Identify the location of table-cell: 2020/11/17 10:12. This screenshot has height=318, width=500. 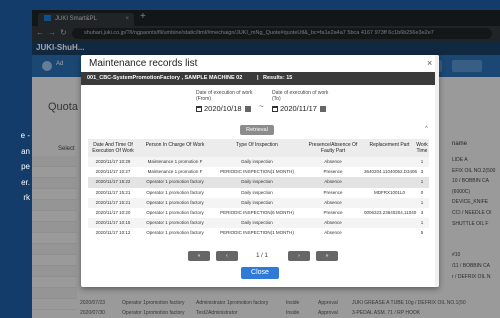
(113, 233).